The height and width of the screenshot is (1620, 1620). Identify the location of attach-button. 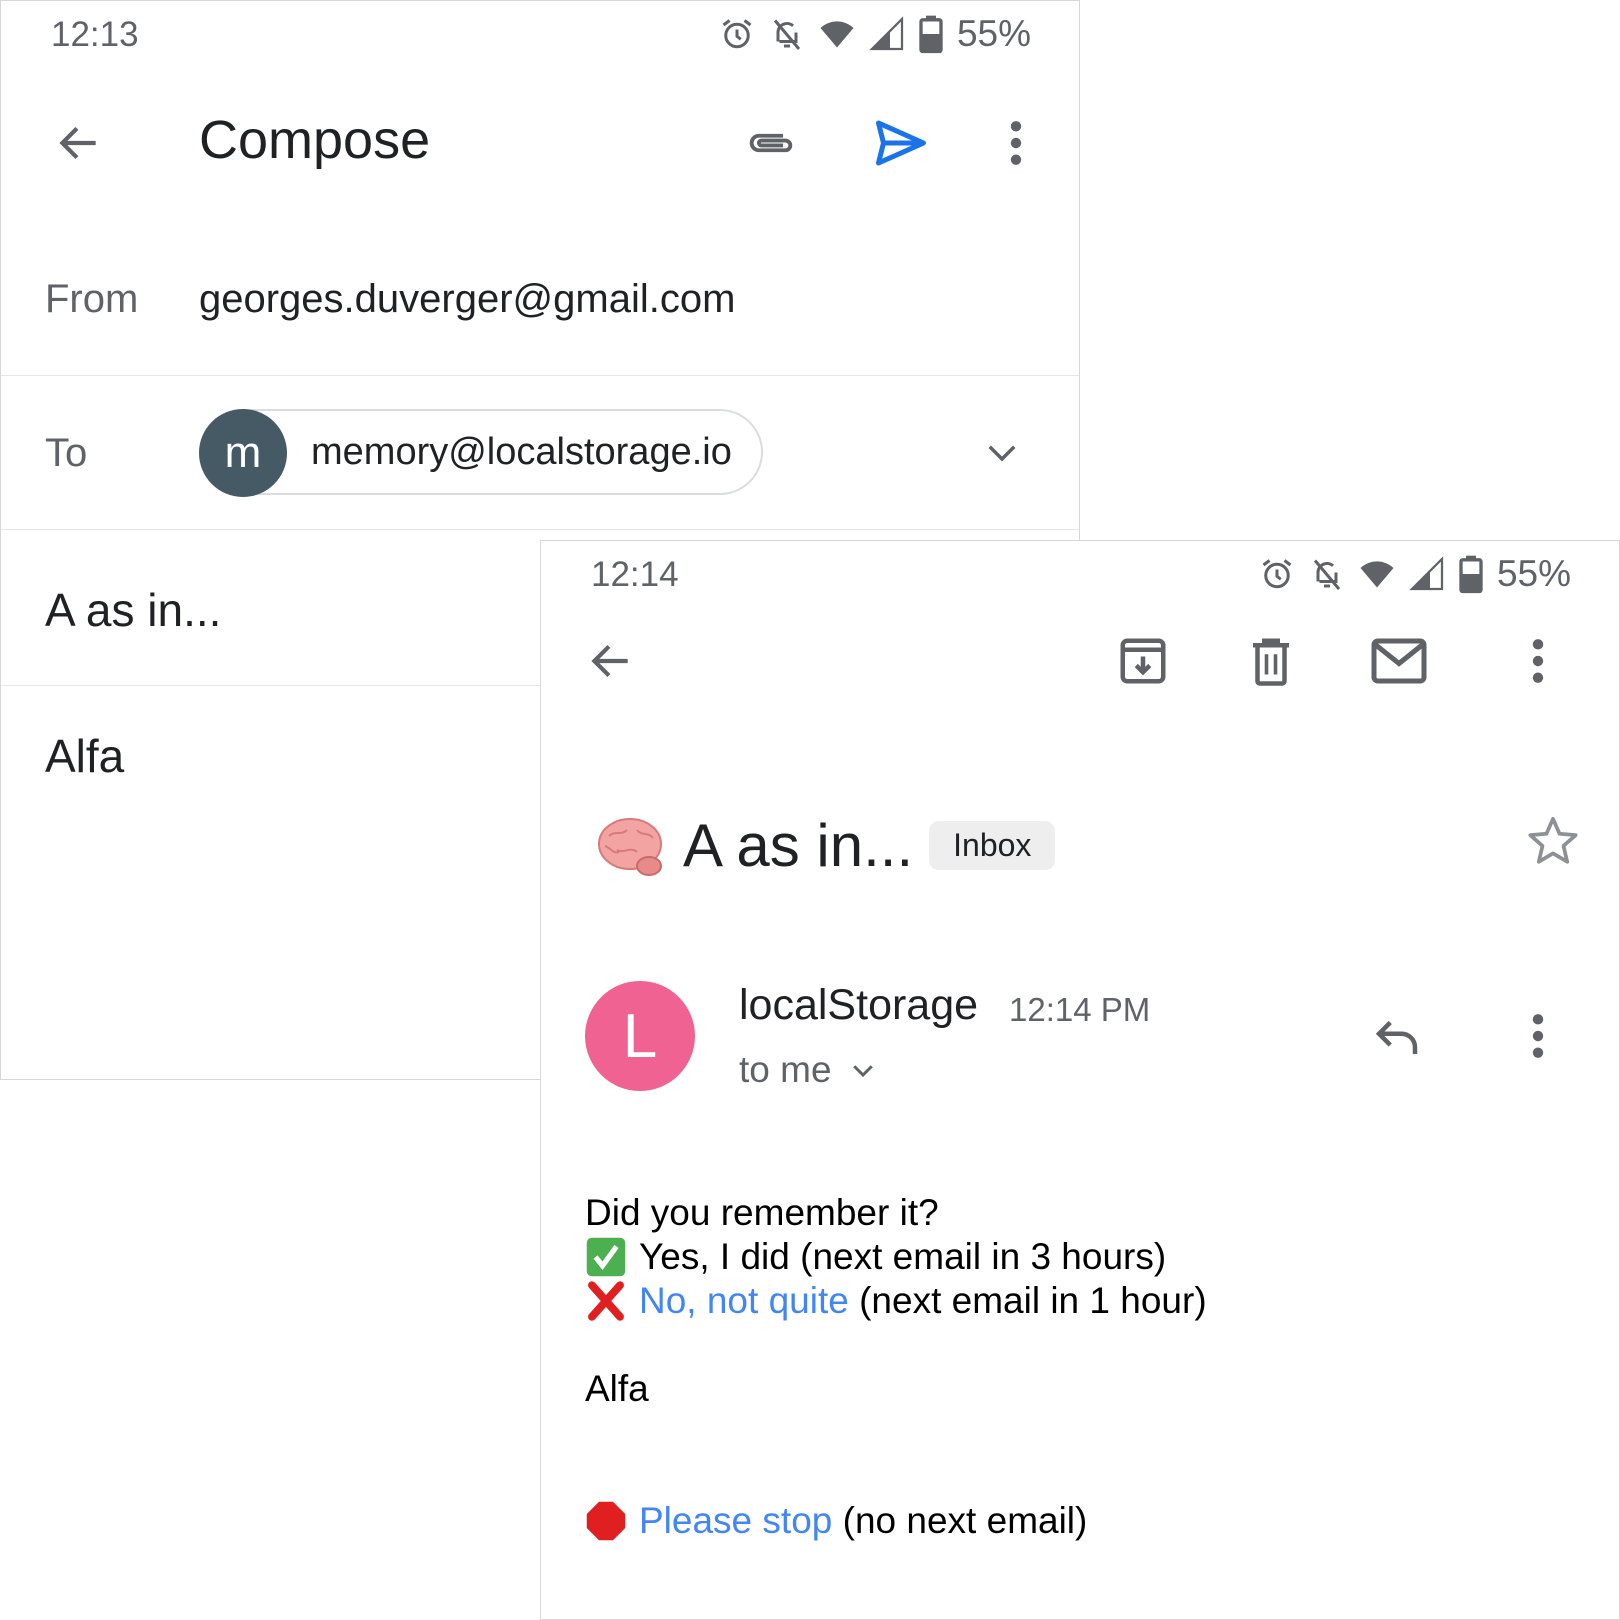
(771, 143).